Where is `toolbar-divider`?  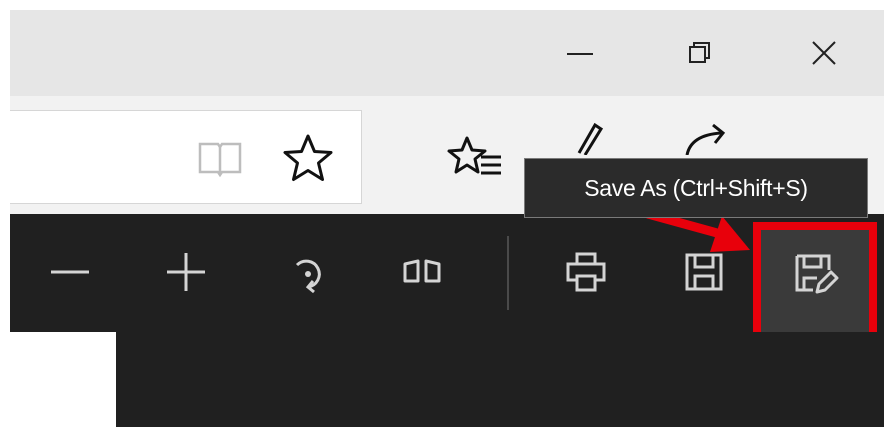 toolbar-divider is located at coordinates (508, 273).